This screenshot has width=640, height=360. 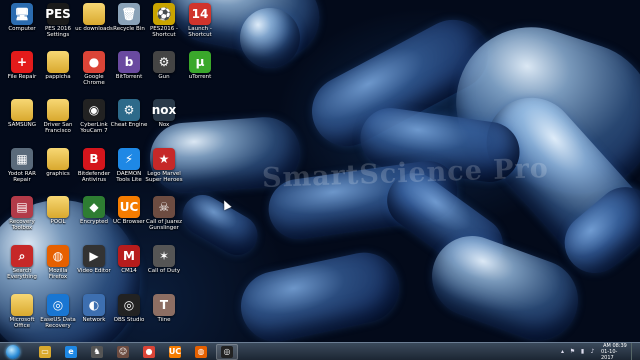 What do you see at coordinates (175, 352) in the screenshot?
I see `taskbar-app-uc: UC` at bounding box center [175, 352].